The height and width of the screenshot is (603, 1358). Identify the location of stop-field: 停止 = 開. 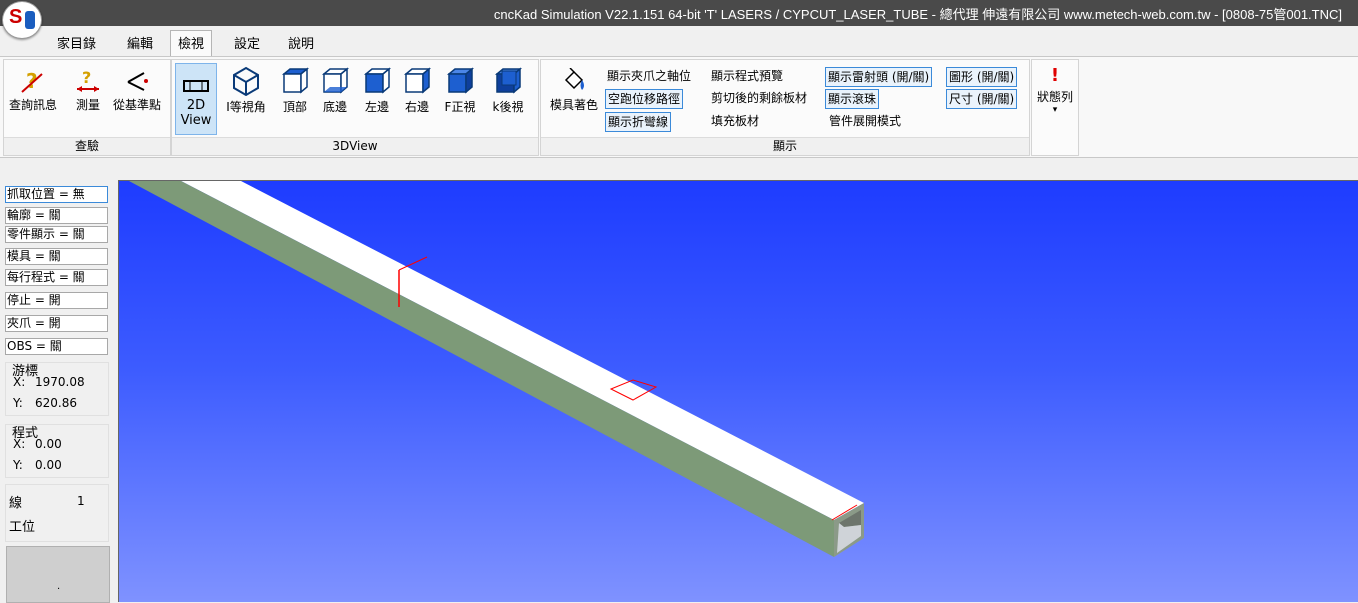
(56, 300).